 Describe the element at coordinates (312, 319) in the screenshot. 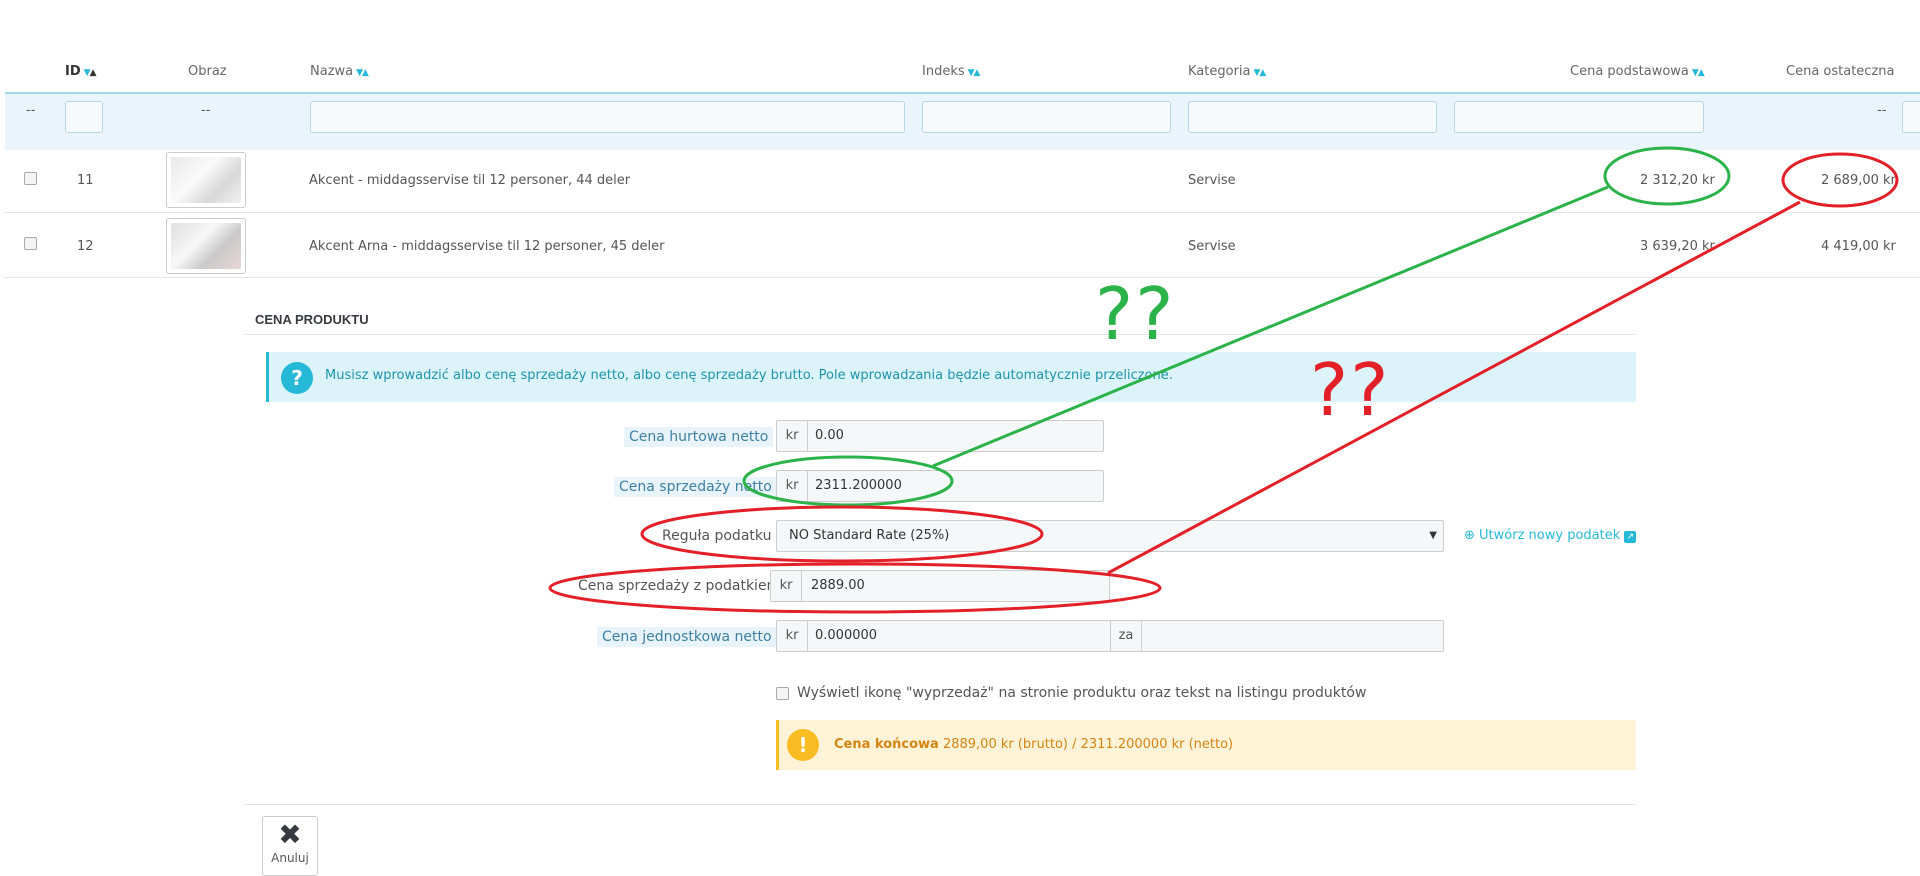

I see `price-panel-title: CENA PRODUKTU` at that location.